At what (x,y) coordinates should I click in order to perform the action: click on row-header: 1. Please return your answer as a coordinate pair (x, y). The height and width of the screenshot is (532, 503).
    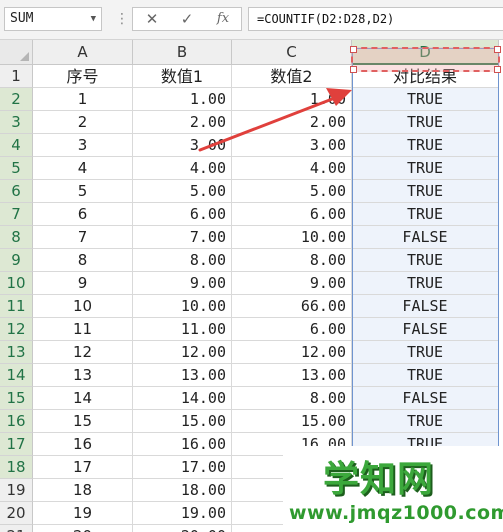
    Looking at the image, I should click on (16, 76).